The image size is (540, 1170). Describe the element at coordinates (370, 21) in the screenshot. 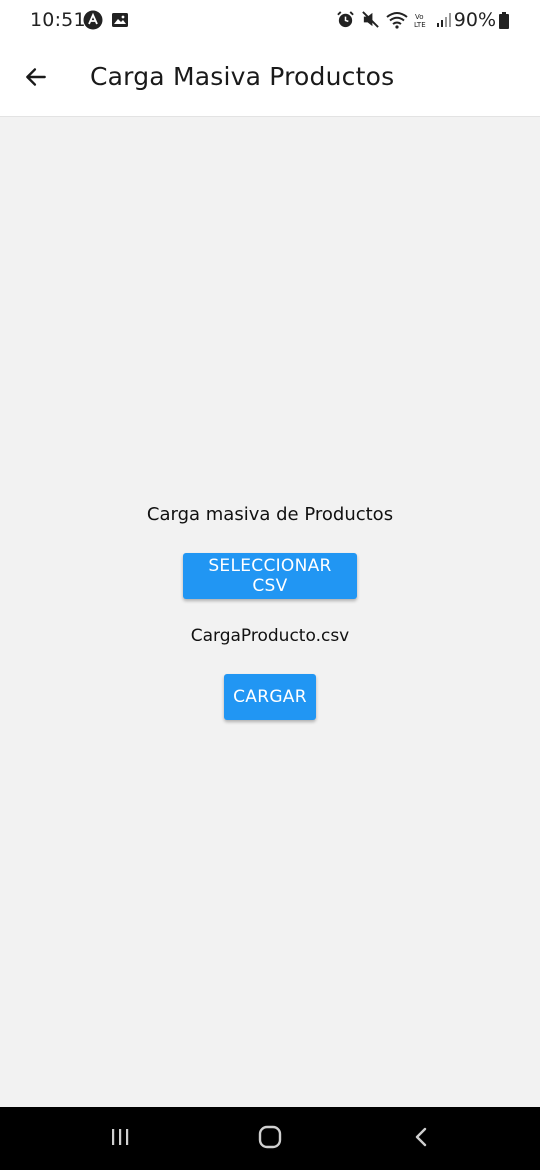

I see `mute-icon` at that location.